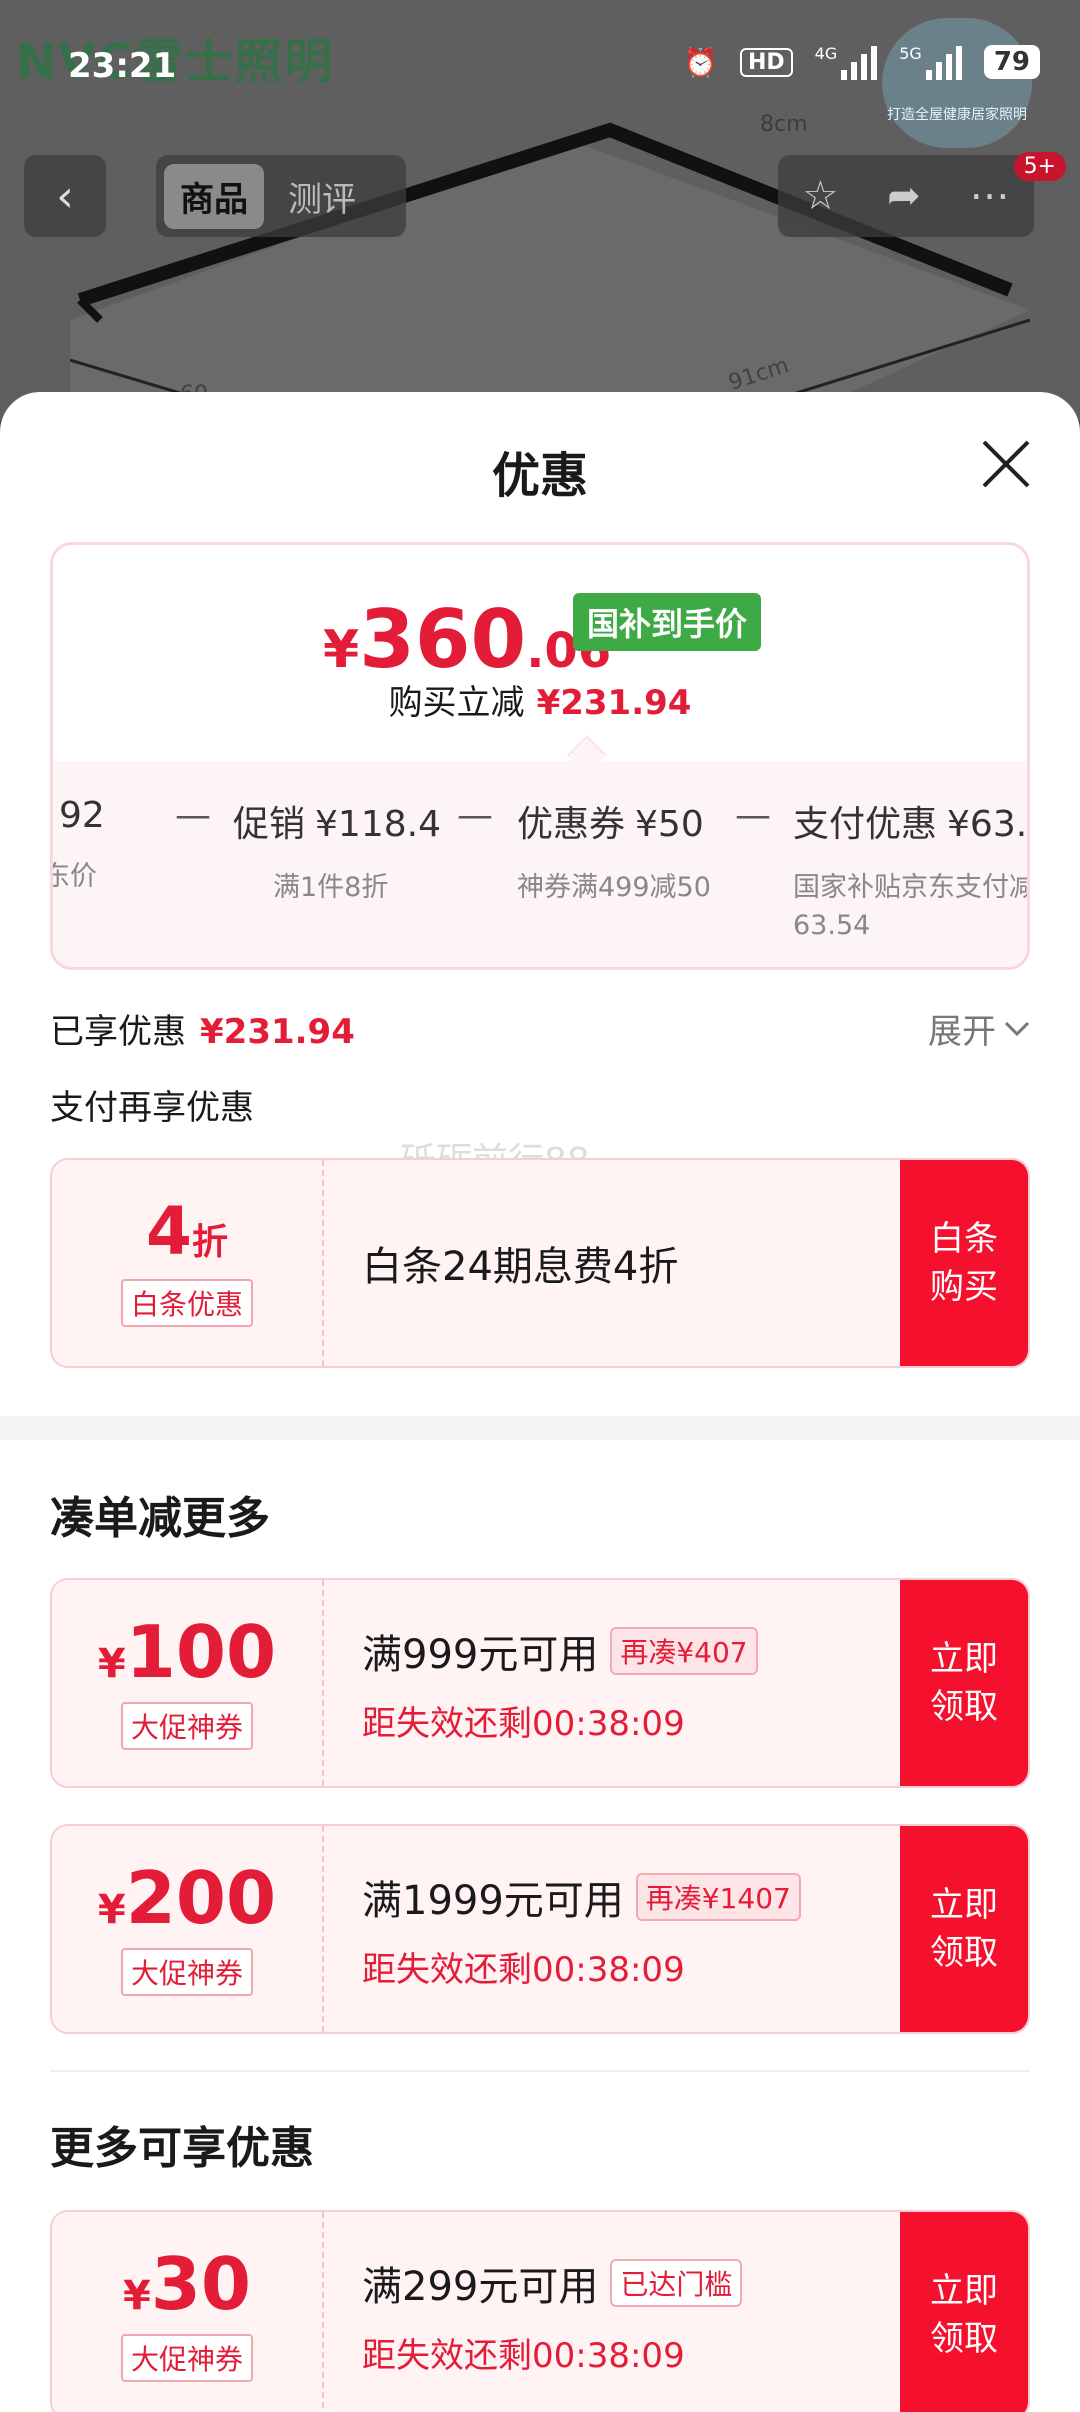 The height and width of the screenshot is (2412, 1080). What do you see at coordinates (820, 196) in the screenshot?
I see `star-icon: ☆` at bounding box center [820, 196].